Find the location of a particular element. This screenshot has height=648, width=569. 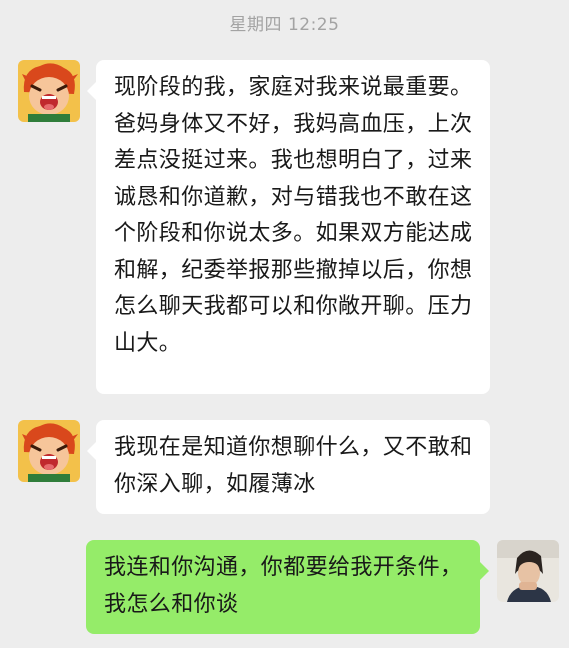

incoming-message-bubble: 我现在是知道你想聊什么，又不敢和你深入聊，如履薄冰 is located at coordinates (288, 467).